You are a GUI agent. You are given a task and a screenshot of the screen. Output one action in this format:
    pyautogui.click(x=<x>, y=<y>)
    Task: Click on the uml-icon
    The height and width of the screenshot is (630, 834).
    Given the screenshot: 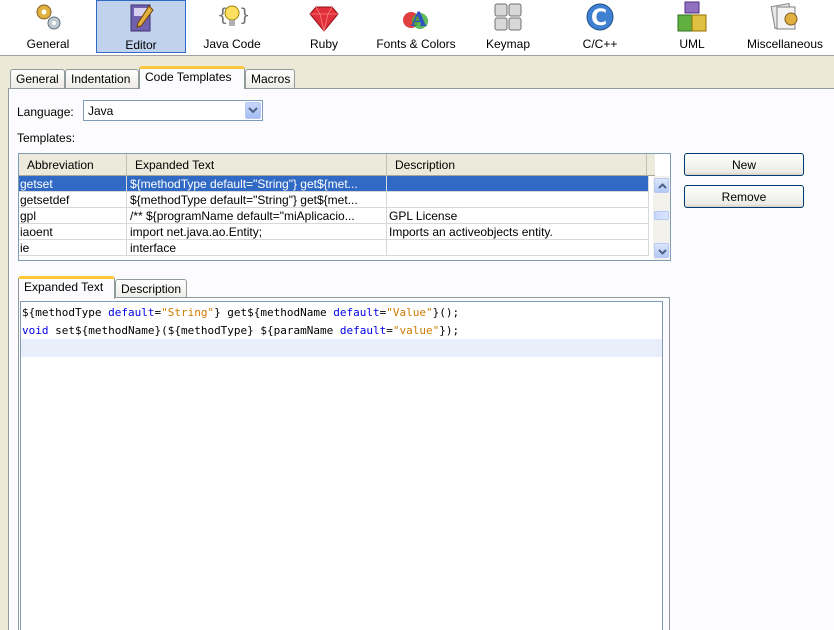 What is the action you would take?
    pyautogui.click(x=692, y=16)
    